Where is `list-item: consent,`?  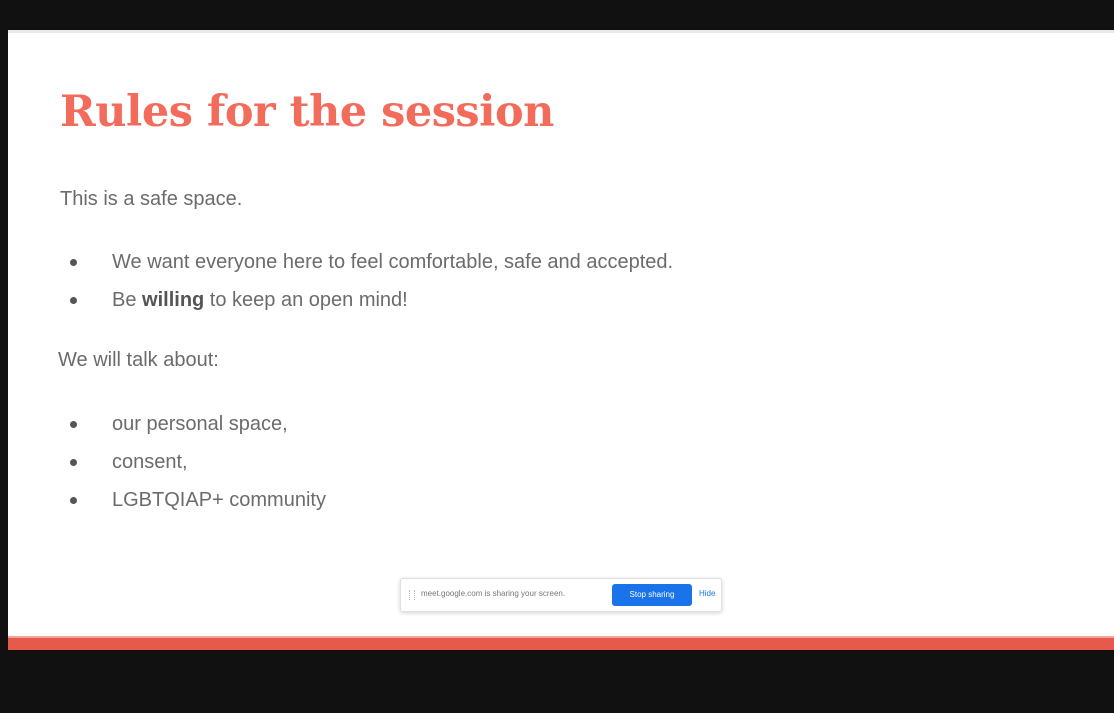 list-item: consent, is located at coordinates (258, 462).